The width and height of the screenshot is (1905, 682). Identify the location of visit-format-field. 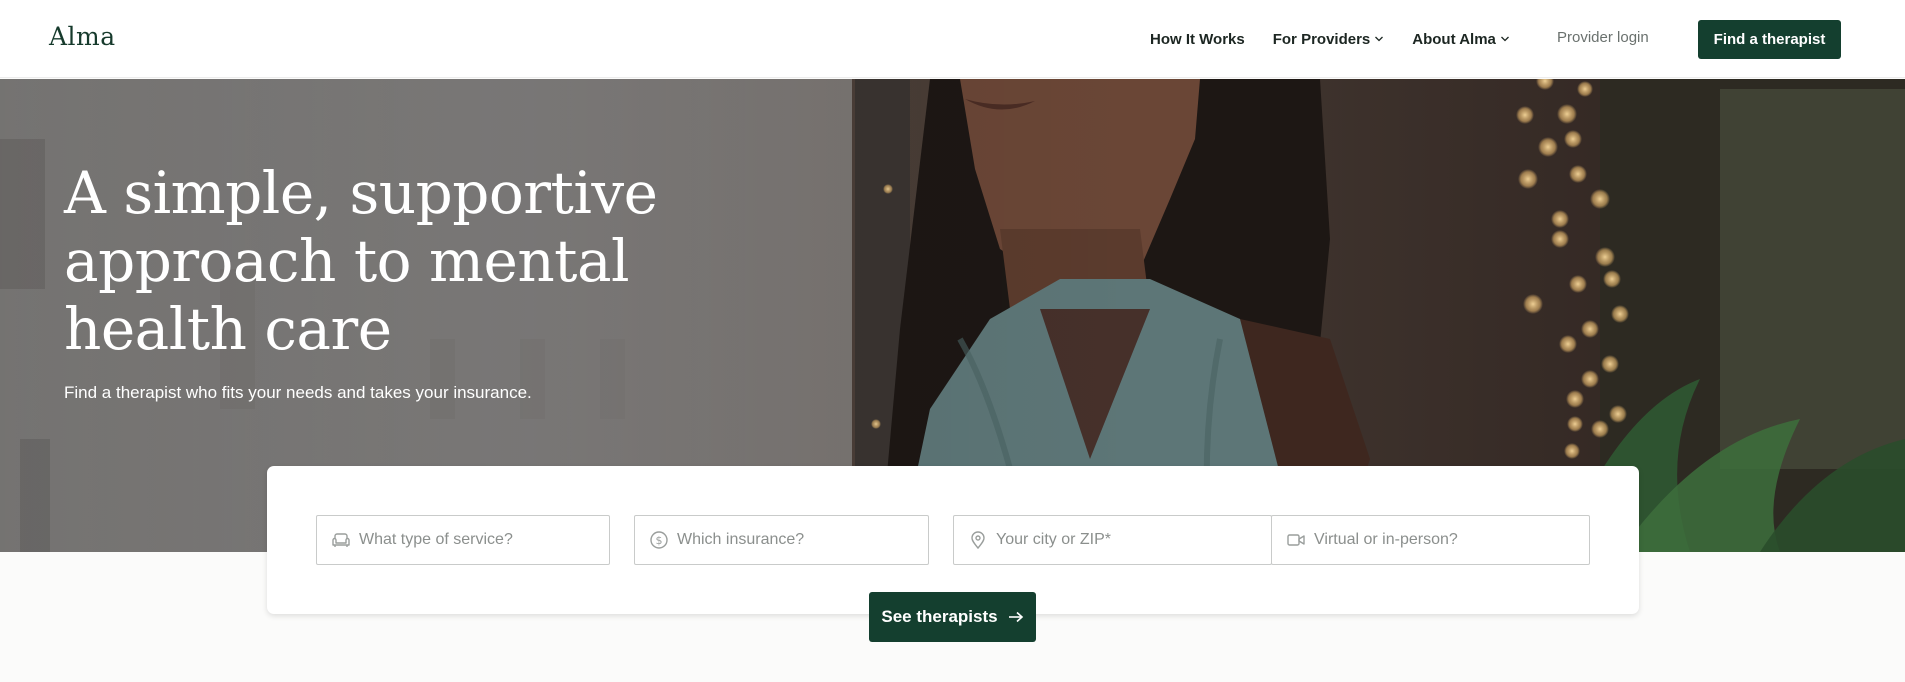
(1430, 540).